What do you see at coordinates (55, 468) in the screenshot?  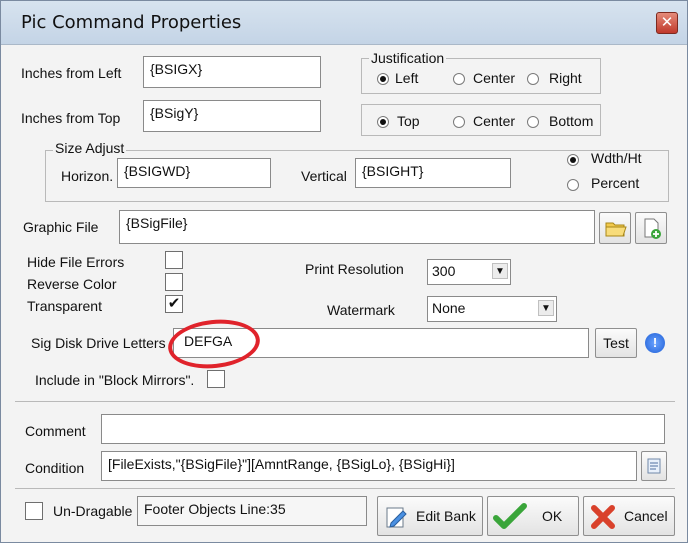 I see `condition-label: Condition` at bounding box center [55, 468].